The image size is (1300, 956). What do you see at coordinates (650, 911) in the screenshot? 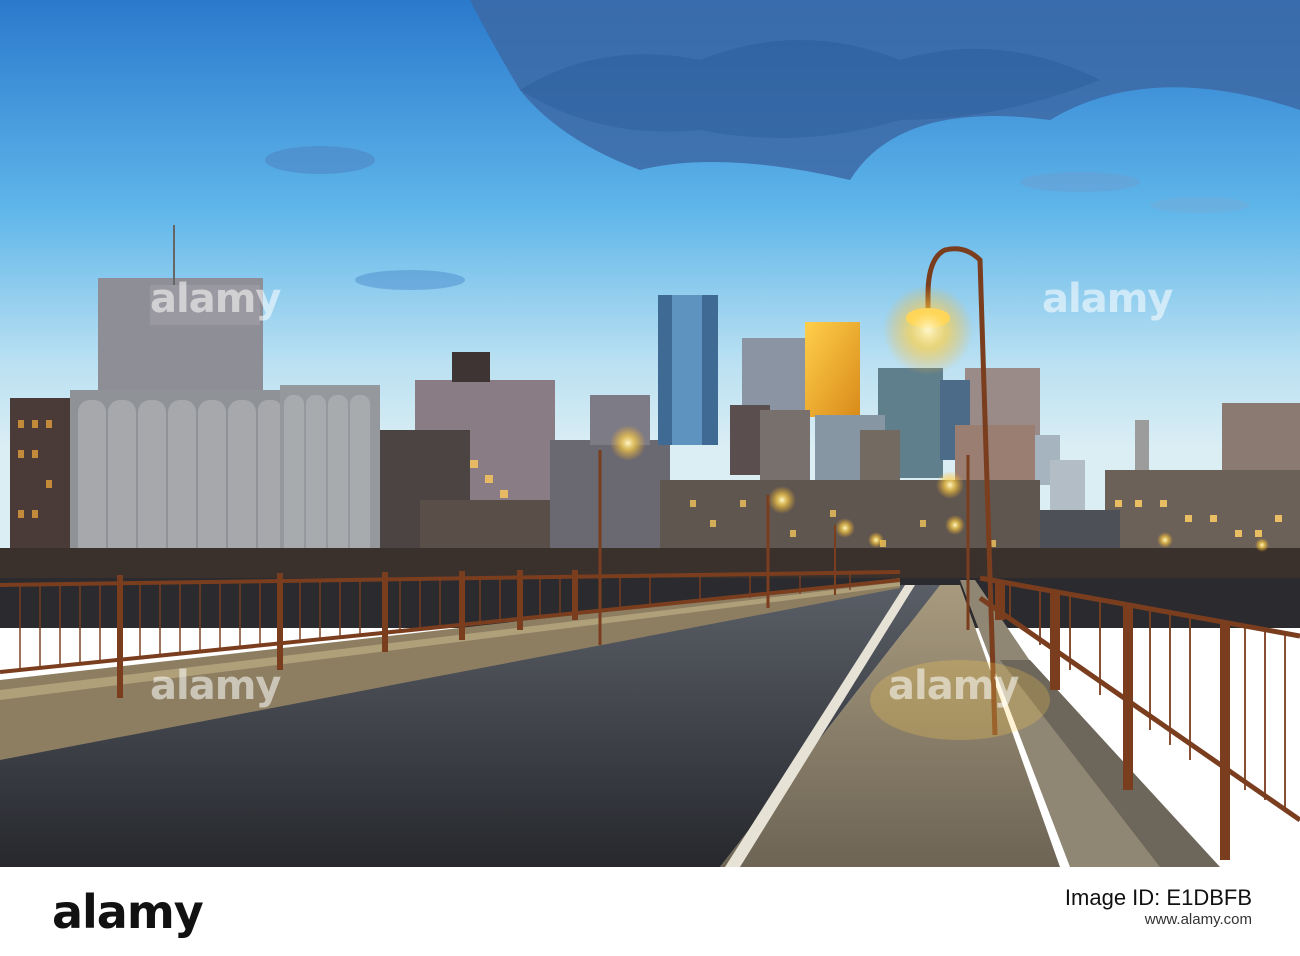
I see `footer-bar: alamy Image ID: E1DBFB www.alamy.com` at bounding box center [650, 911].